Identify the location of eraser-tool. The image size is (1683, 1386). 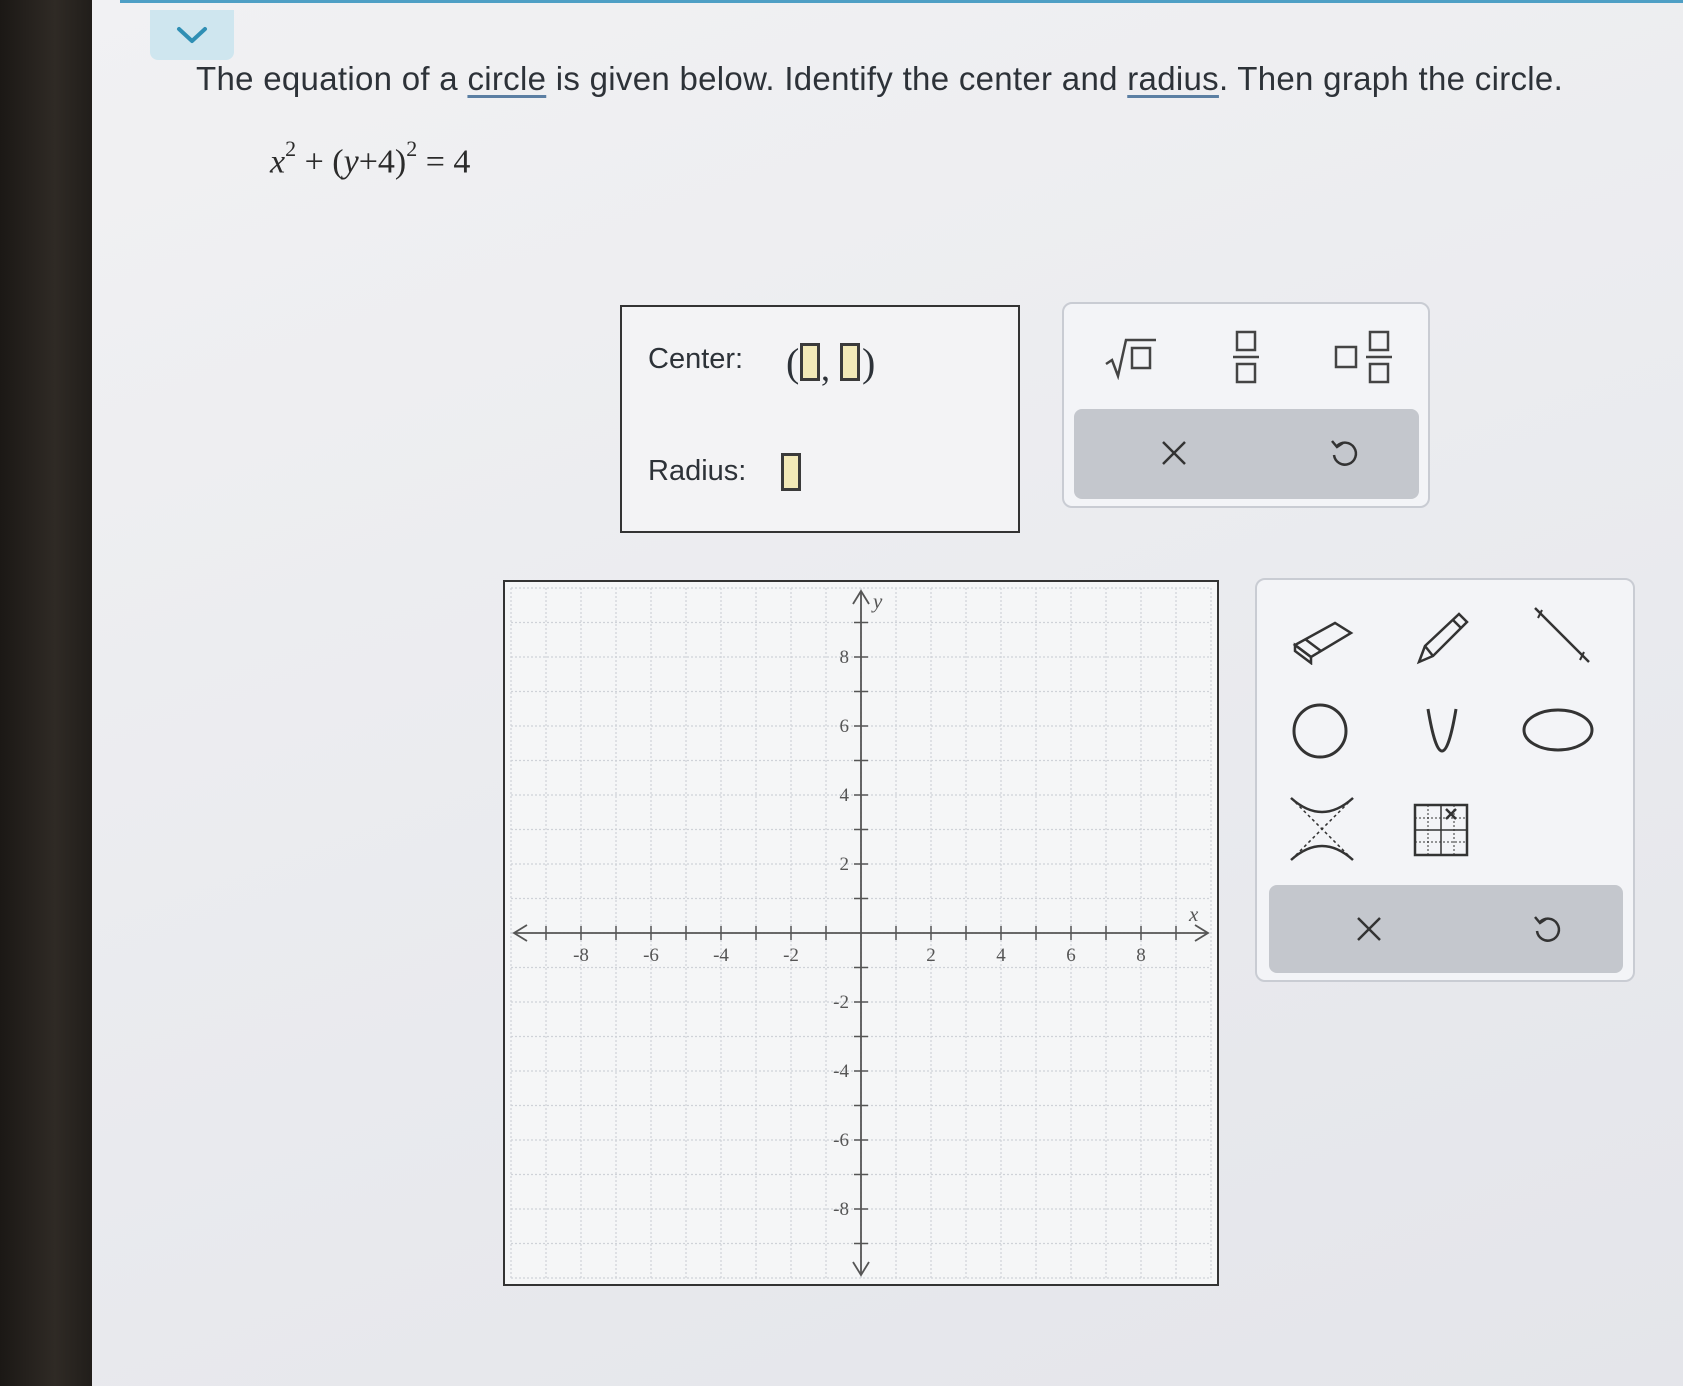
(1322, 640).